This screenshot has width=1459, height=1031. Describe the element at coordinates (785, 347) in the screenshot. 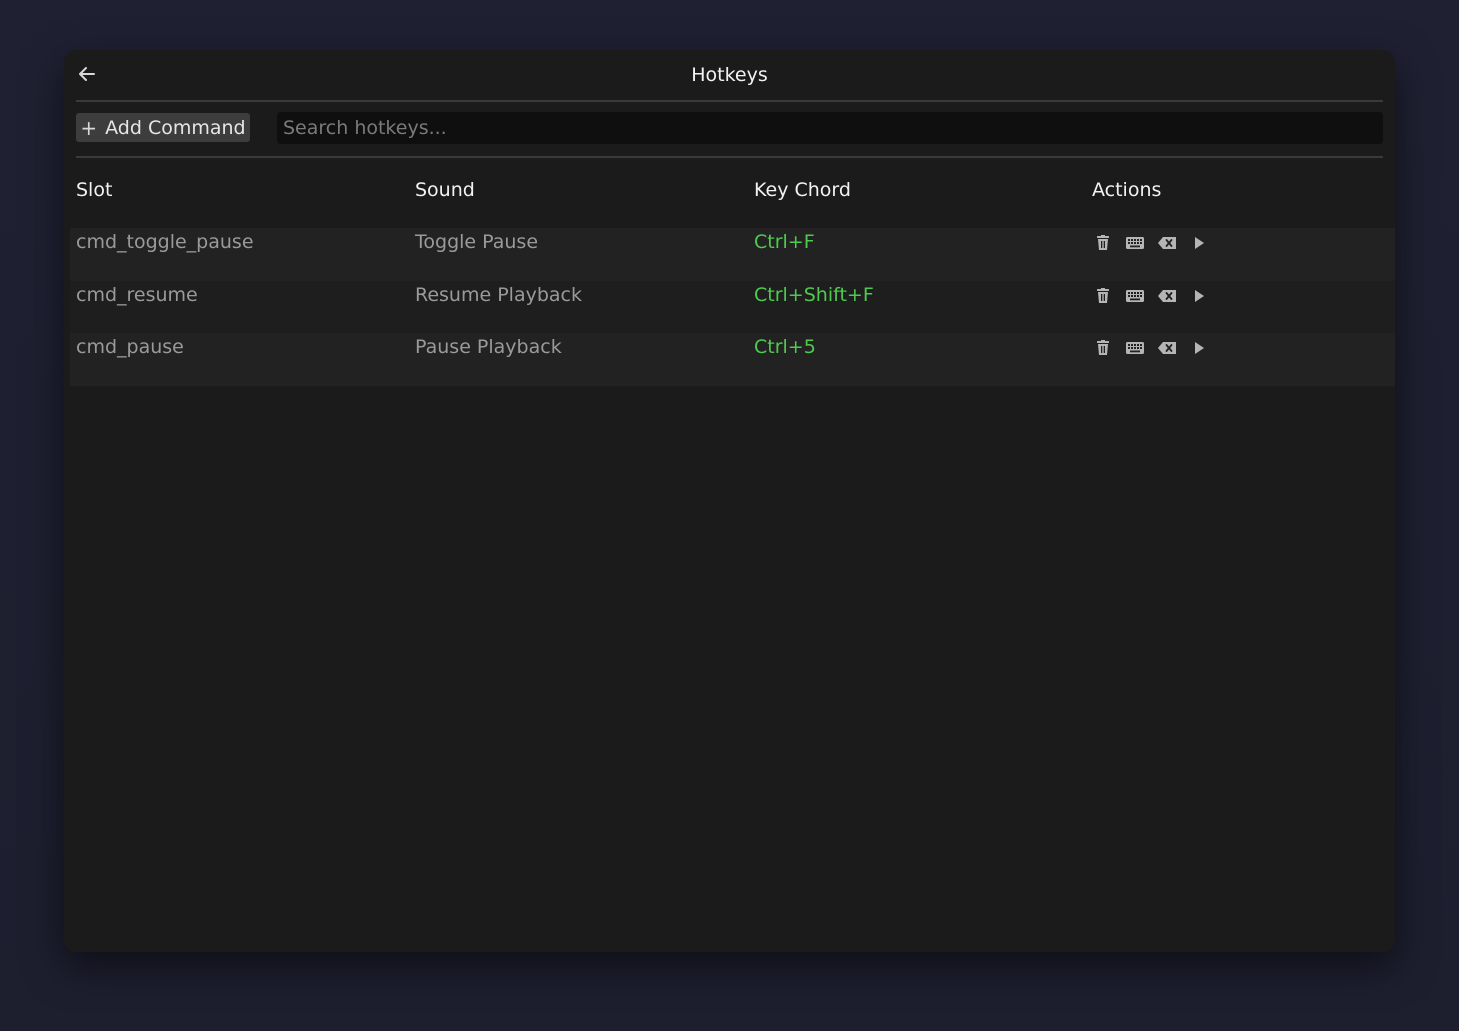

I see `key-chord-cell: Ctrl+5` at that location.